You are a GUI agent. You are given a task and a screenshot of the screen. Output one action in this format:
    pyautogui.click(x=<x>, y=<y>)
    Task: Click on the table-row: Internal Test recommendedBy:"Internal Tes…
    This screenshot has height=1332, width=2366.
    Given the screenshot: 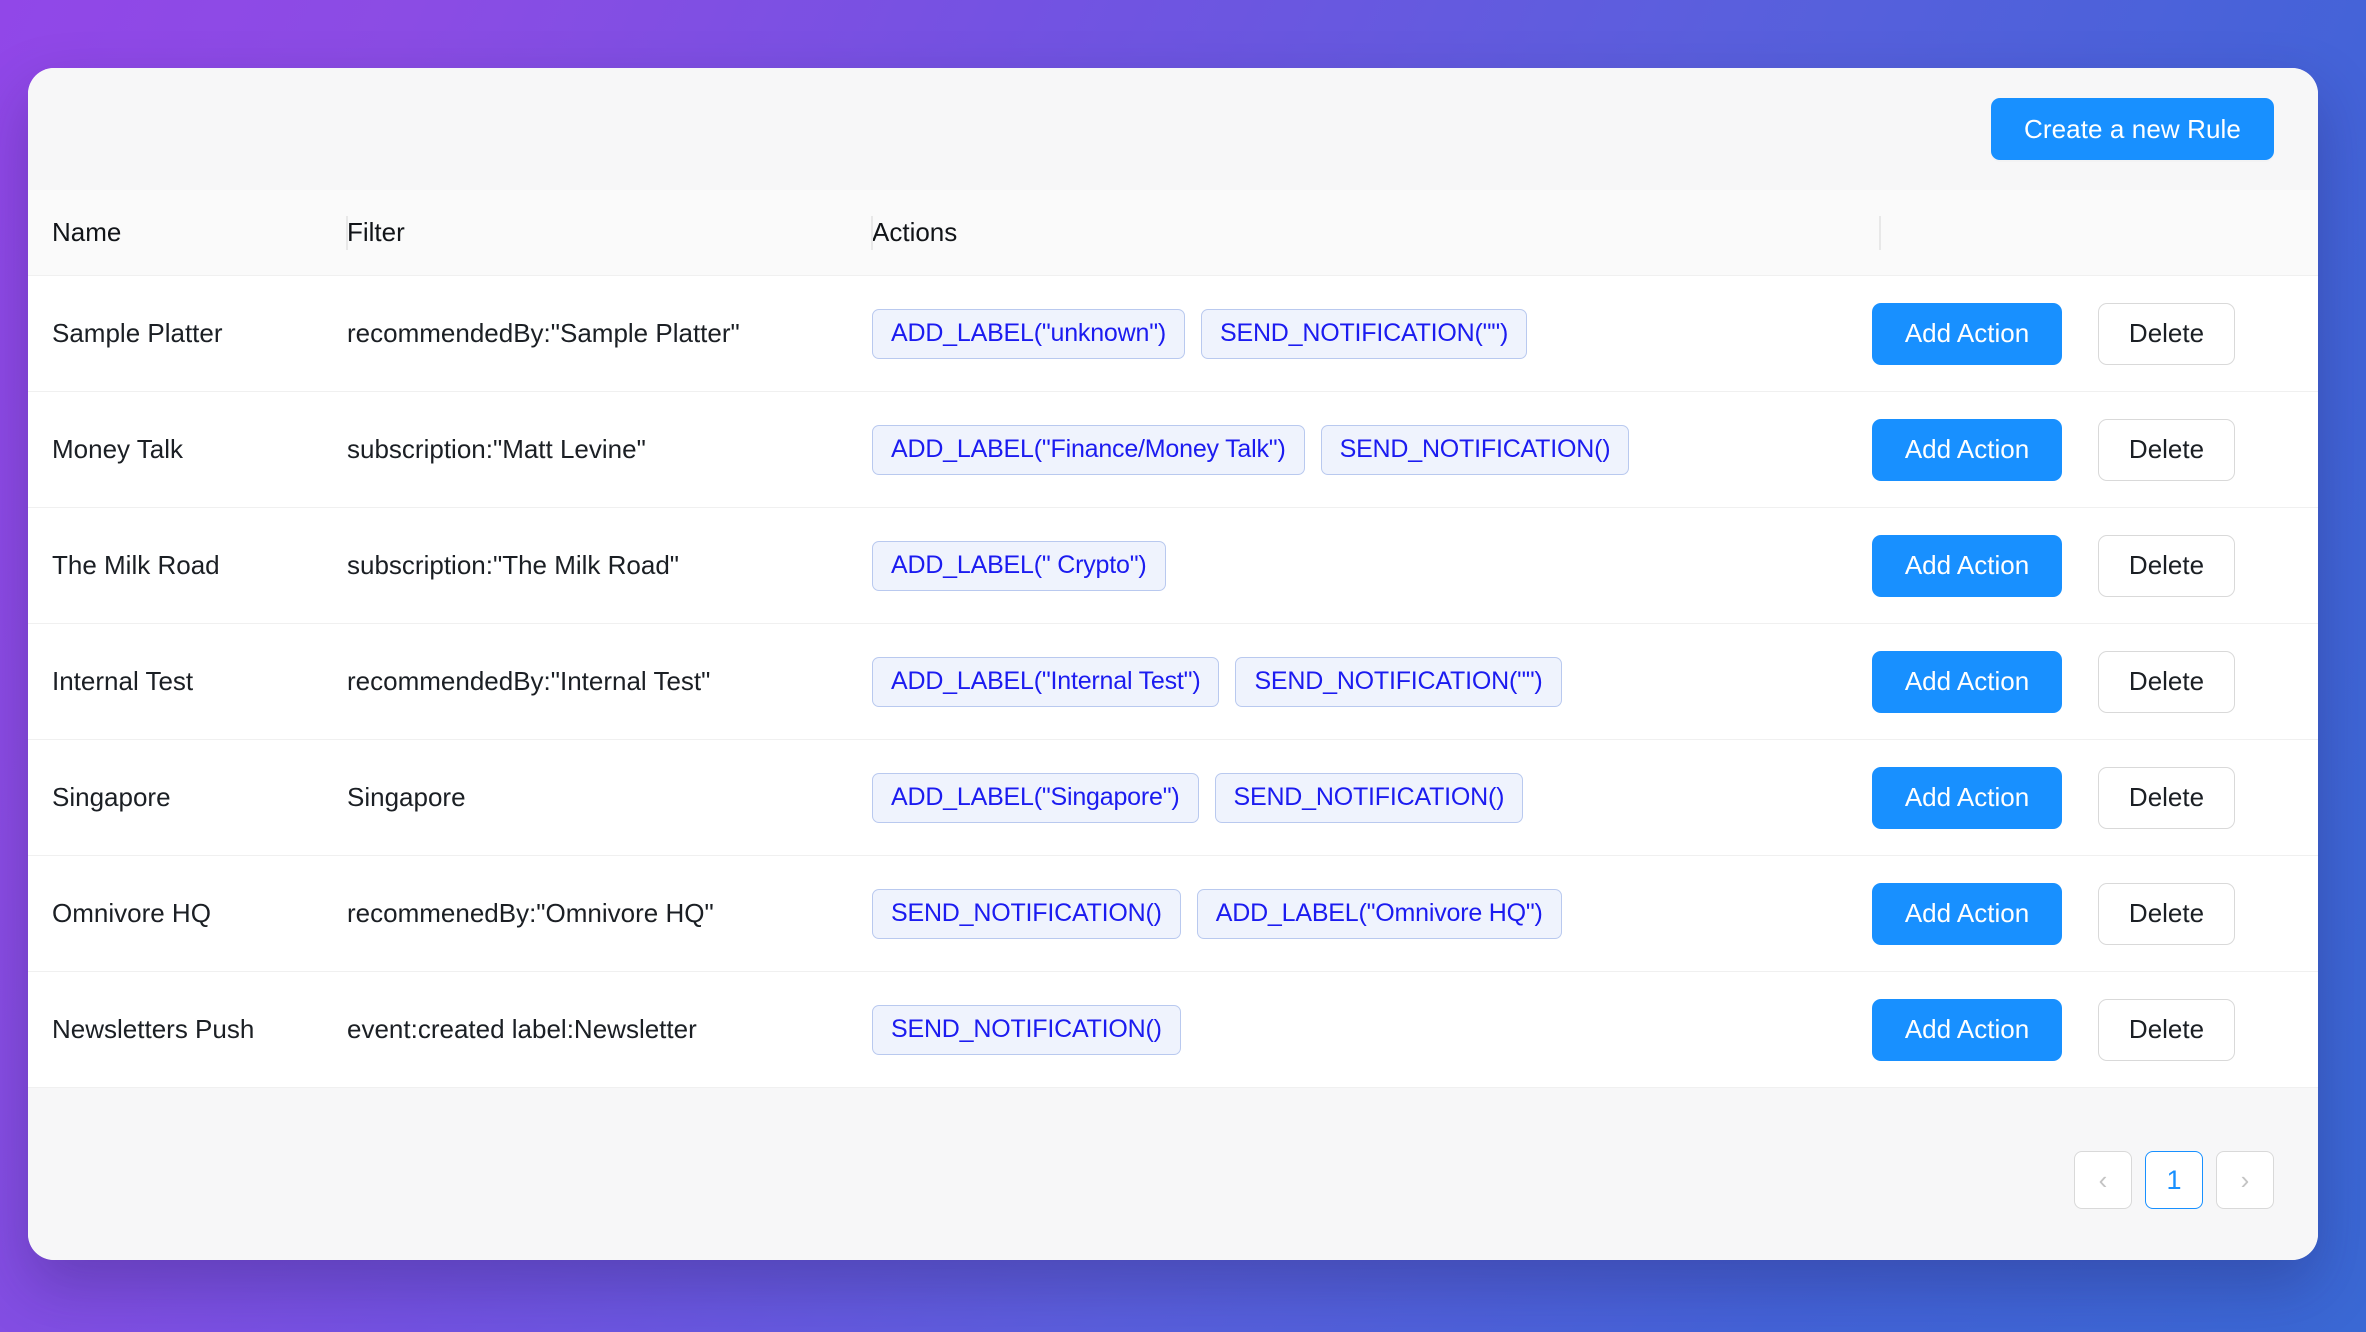 What is the action you would take?
    pyautogui.click(x=1173, y=682)
    